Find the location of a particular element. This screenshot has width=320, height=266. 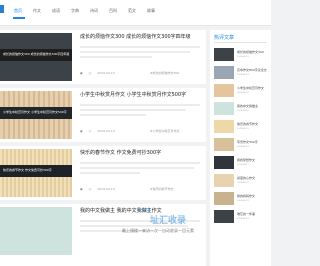

sidebar-item: 高中作文800字议论文 2024-04-13 is located at coordinates (242, 73).